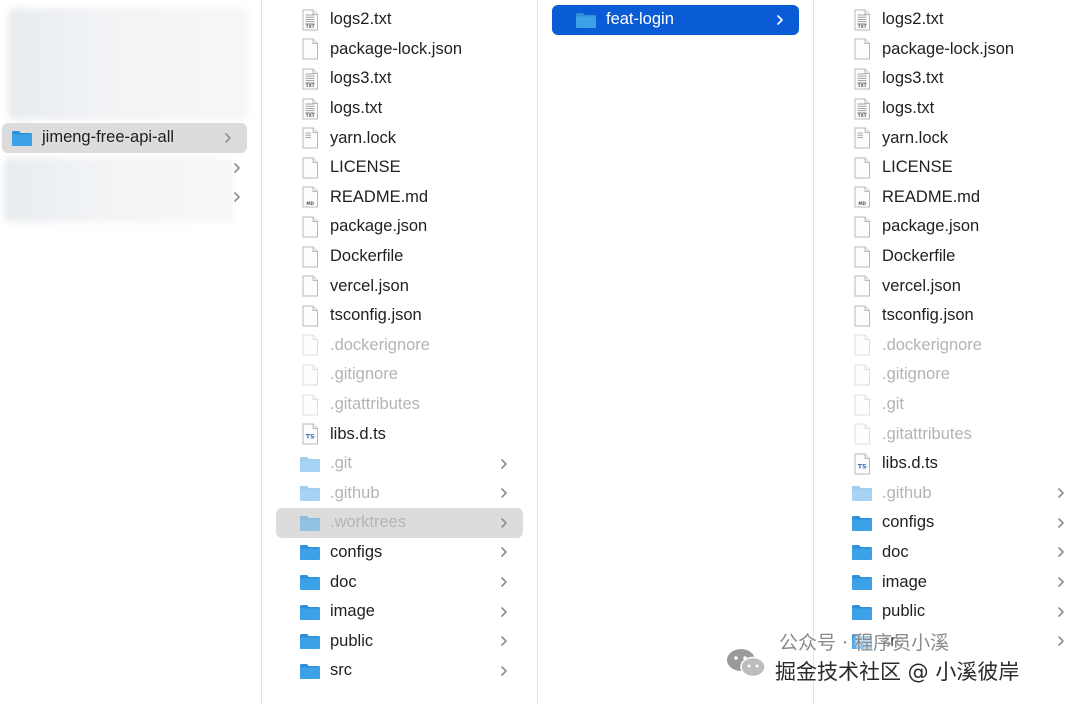 This screenshot has width=1080, height=704. Describe the element at coordinates (932, 344) in the screenshot. I see `item-name: .dockerignore` at that location.